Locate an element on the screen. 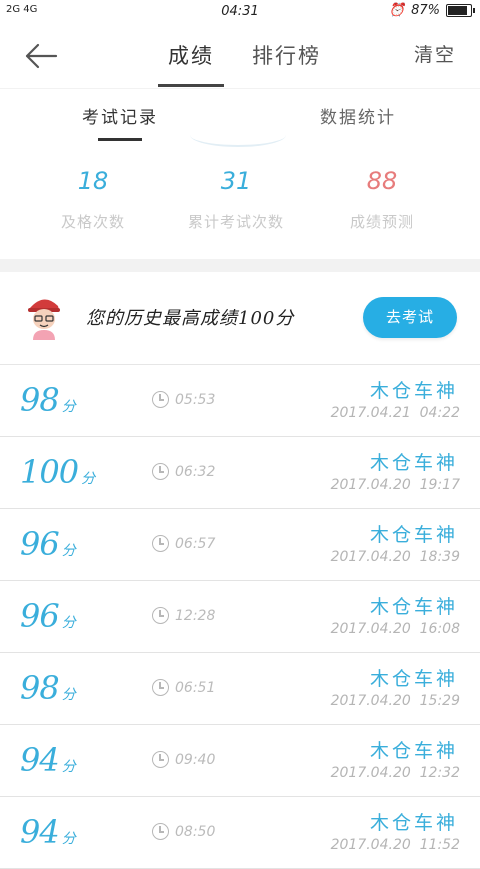  record-date: 2017.04.20 11:52 is located at coordinates (395, 845).